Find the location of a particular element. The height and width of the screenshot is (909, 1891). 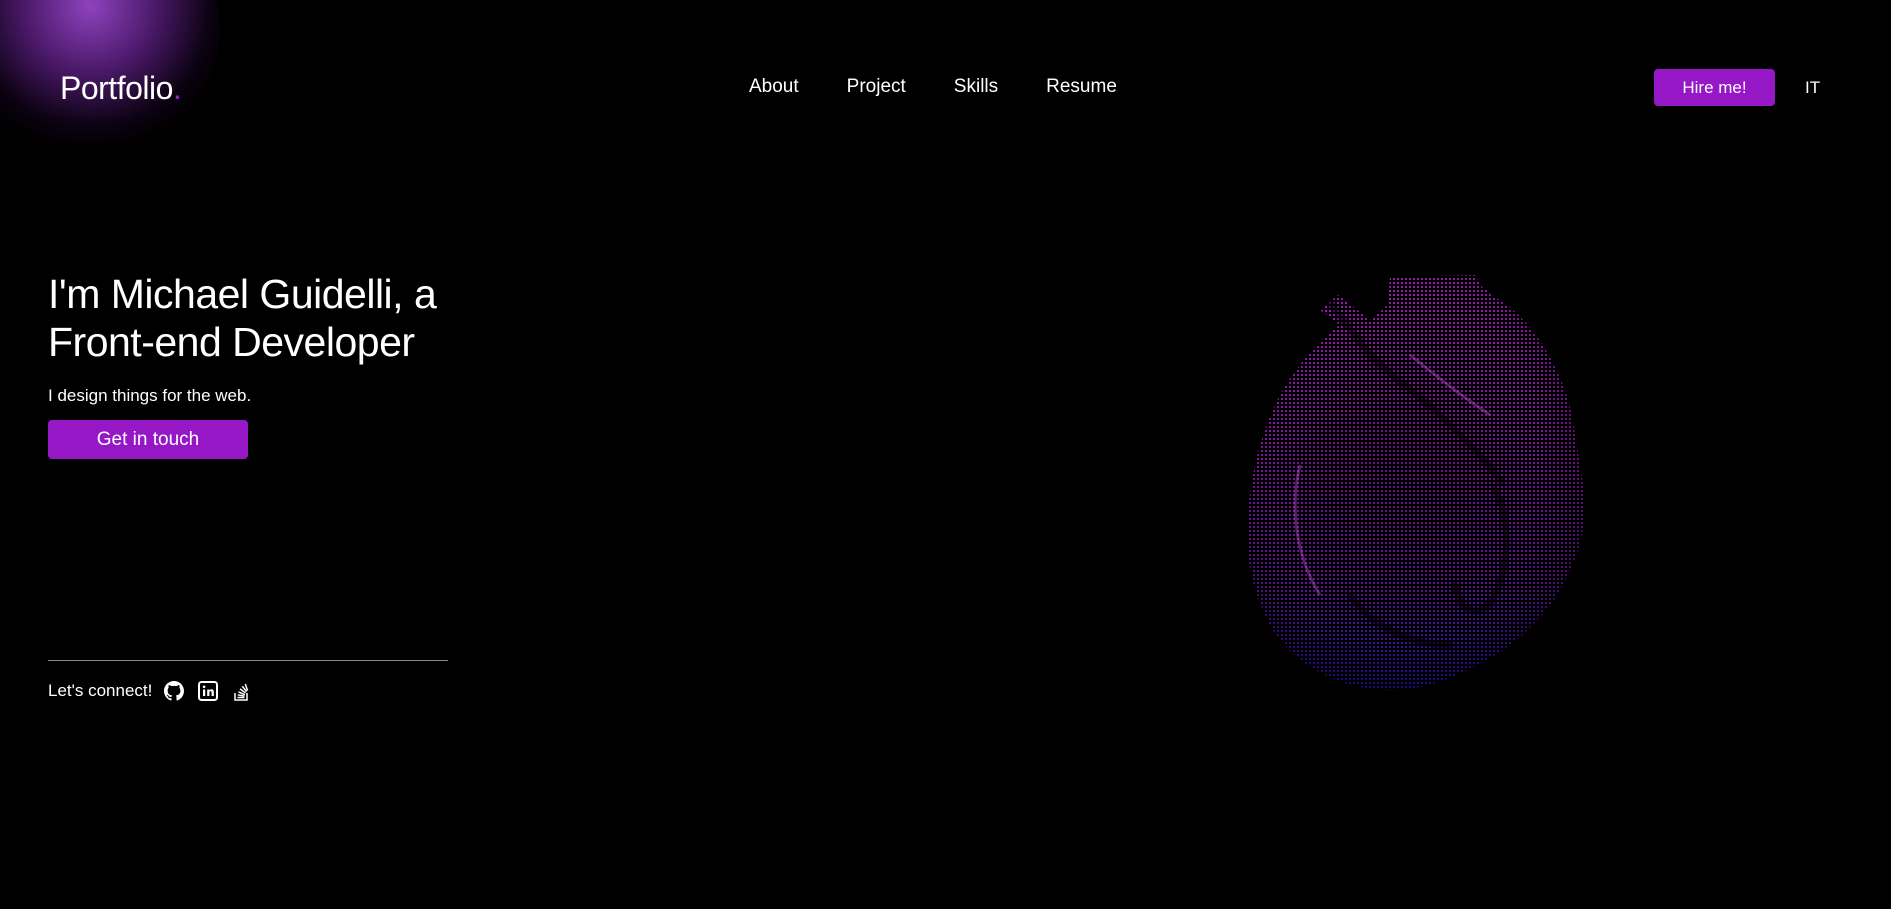

hero-subtitle: I design things for the web. is located at coordinates (150, 395).